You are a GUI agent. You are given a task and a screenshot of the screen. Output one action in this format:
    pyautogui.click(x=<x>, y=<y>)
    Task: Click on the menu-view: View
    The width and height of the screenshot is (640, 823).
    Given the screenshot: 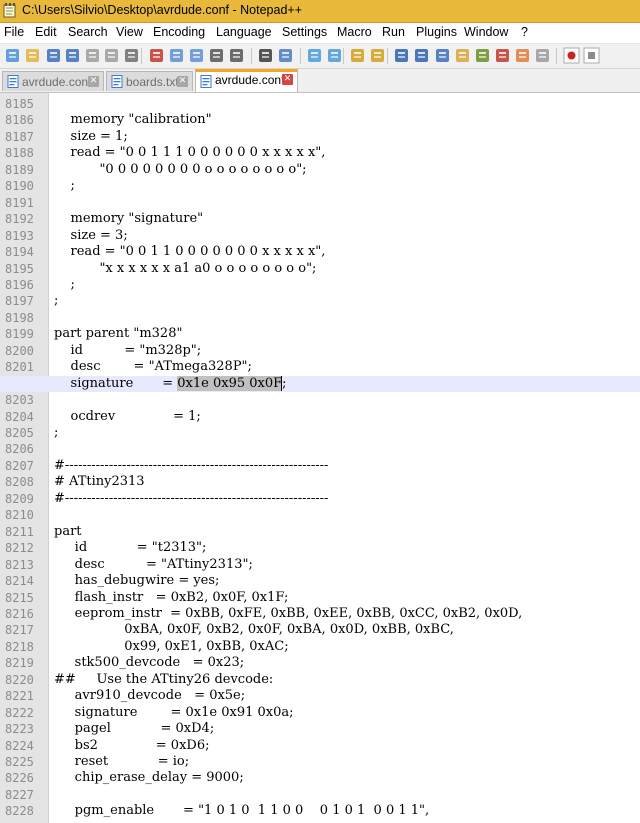 What is the action you would take?
    pyautogui.click(x=129, y=32)
    